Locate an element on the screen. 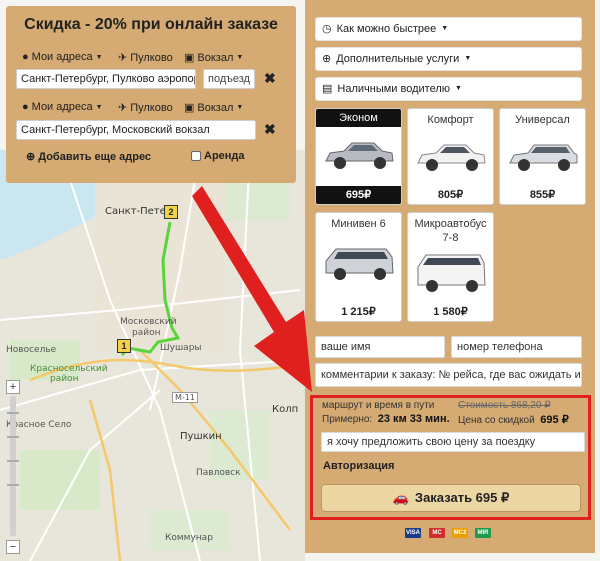 The width and height of the screenshot is (600, 561). services-dropdown: ⊕ Дополнительные услуги ▼ is located at coordinates (448, 59).